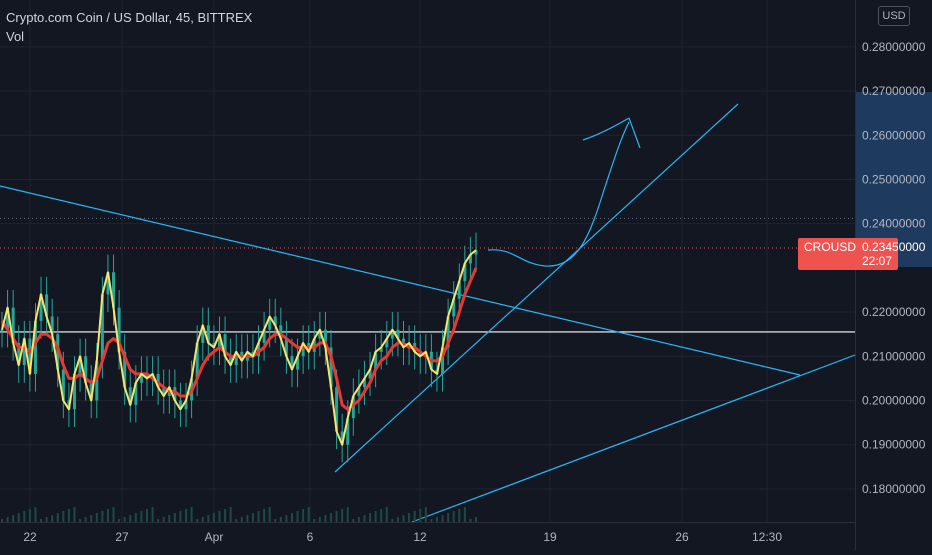  Describe the element at coordinates (767, 537) in the screenshot. I see `x-tick-label: 12:30` at that location.